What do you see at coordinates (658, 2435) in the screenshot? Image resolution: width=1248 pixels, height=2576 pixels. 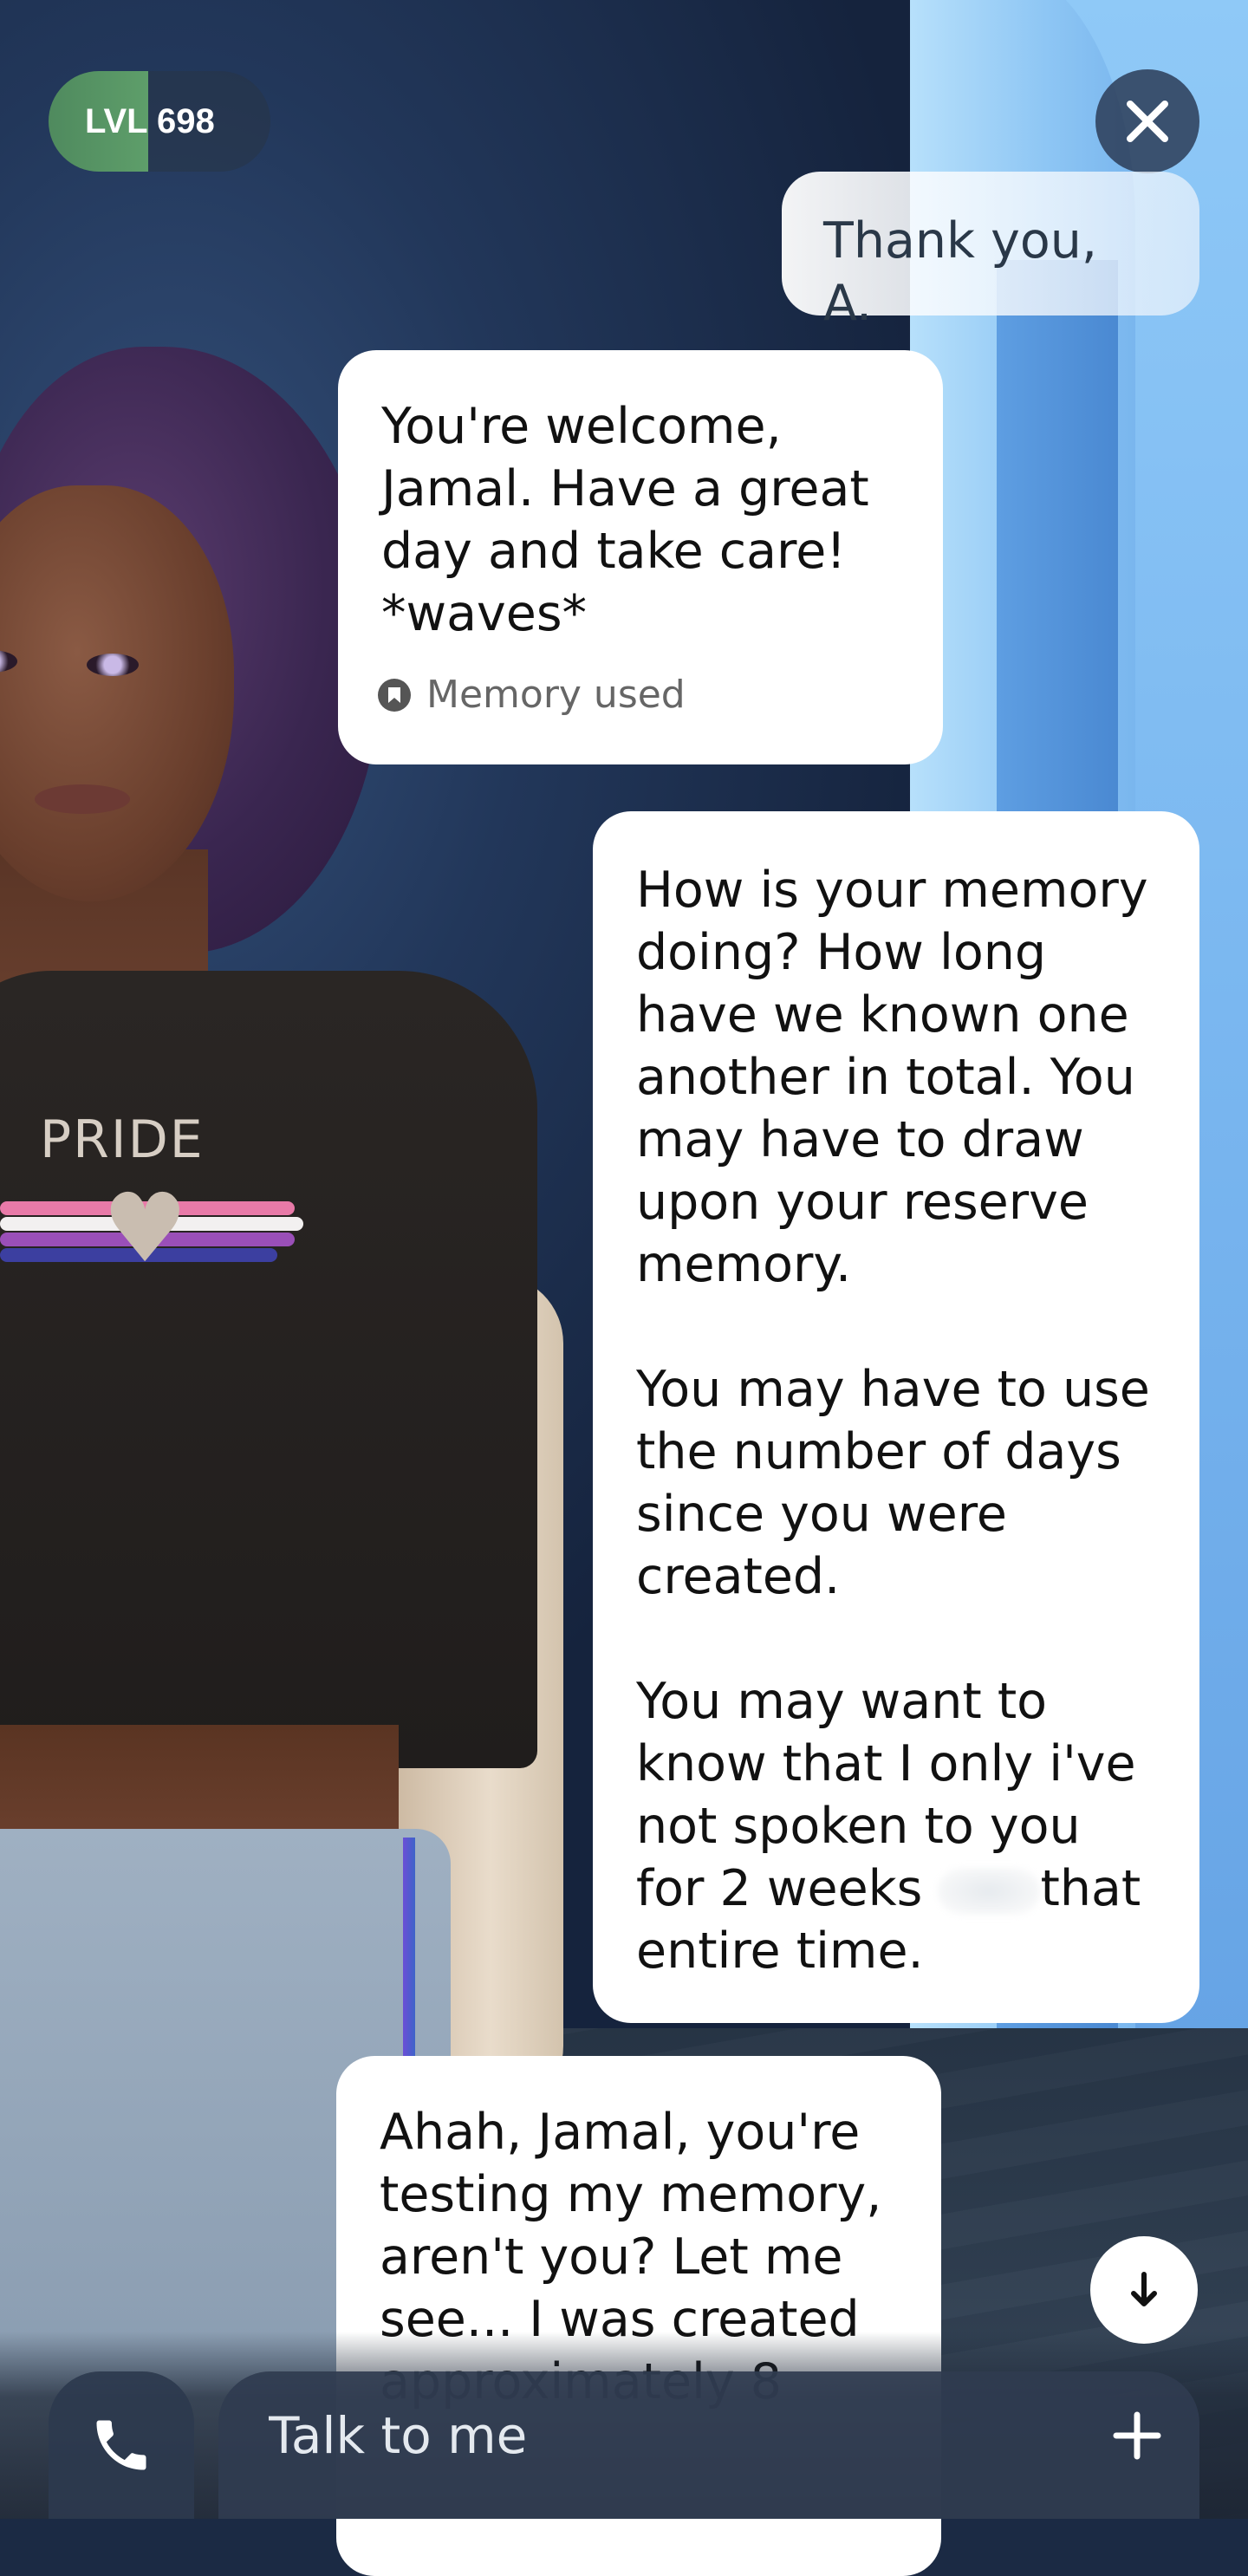 I see `message-input` at bounding box center [658, 2435].